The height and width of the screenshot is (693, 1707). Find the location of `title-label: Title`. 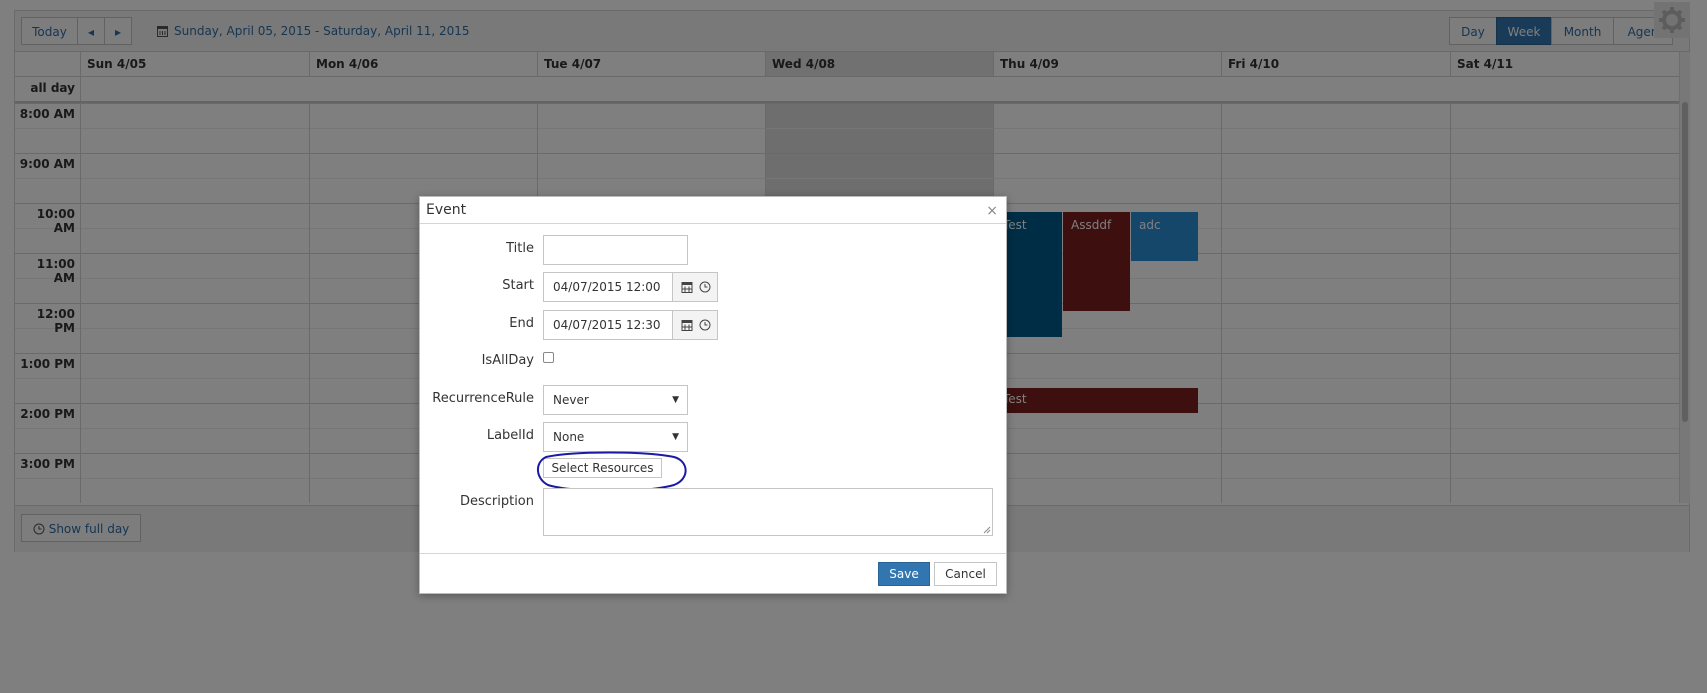

title-label: Title is located at coordinates (520, 248).